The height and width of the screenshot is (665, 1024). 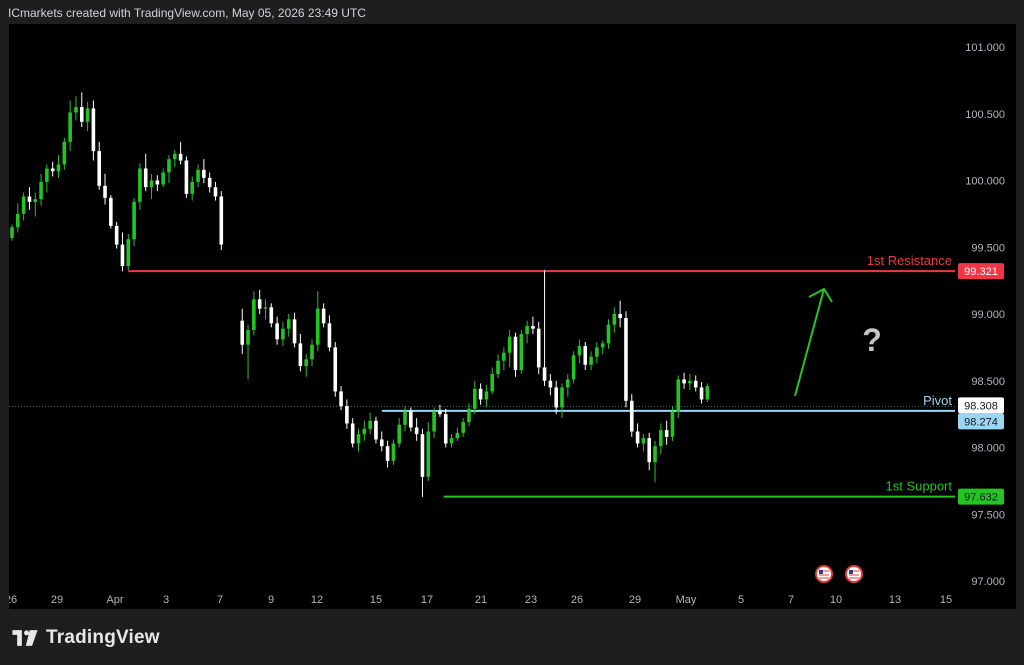 What do you see at coordinates (988, 315) in the screenshot?
I see `y-tick-label: 99.000` at bounding box center [988, 315].